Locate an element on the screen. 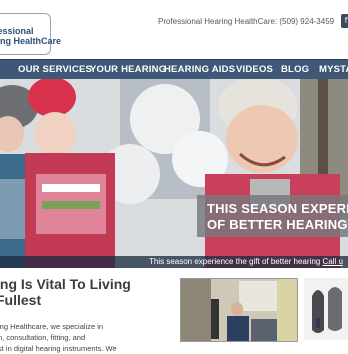 This screenshot has height=354, width=348. logo-text: ofessional aring HealthCare re is located at coordinates (31, 41).